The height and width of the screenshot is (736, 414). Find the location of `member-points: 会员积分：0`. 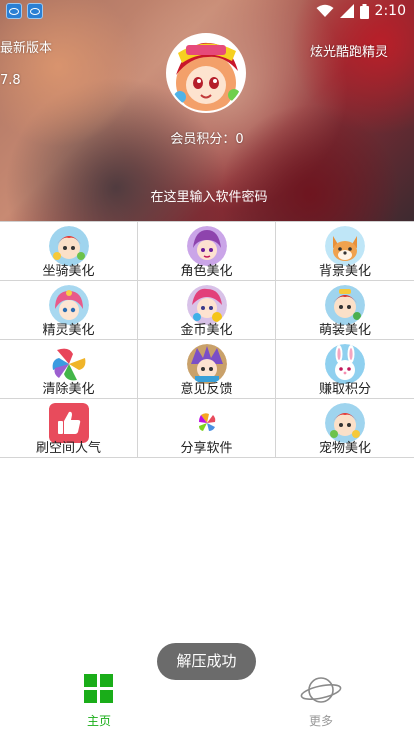

member-points: 会员积分：0 is located at coordinates (207, 139).